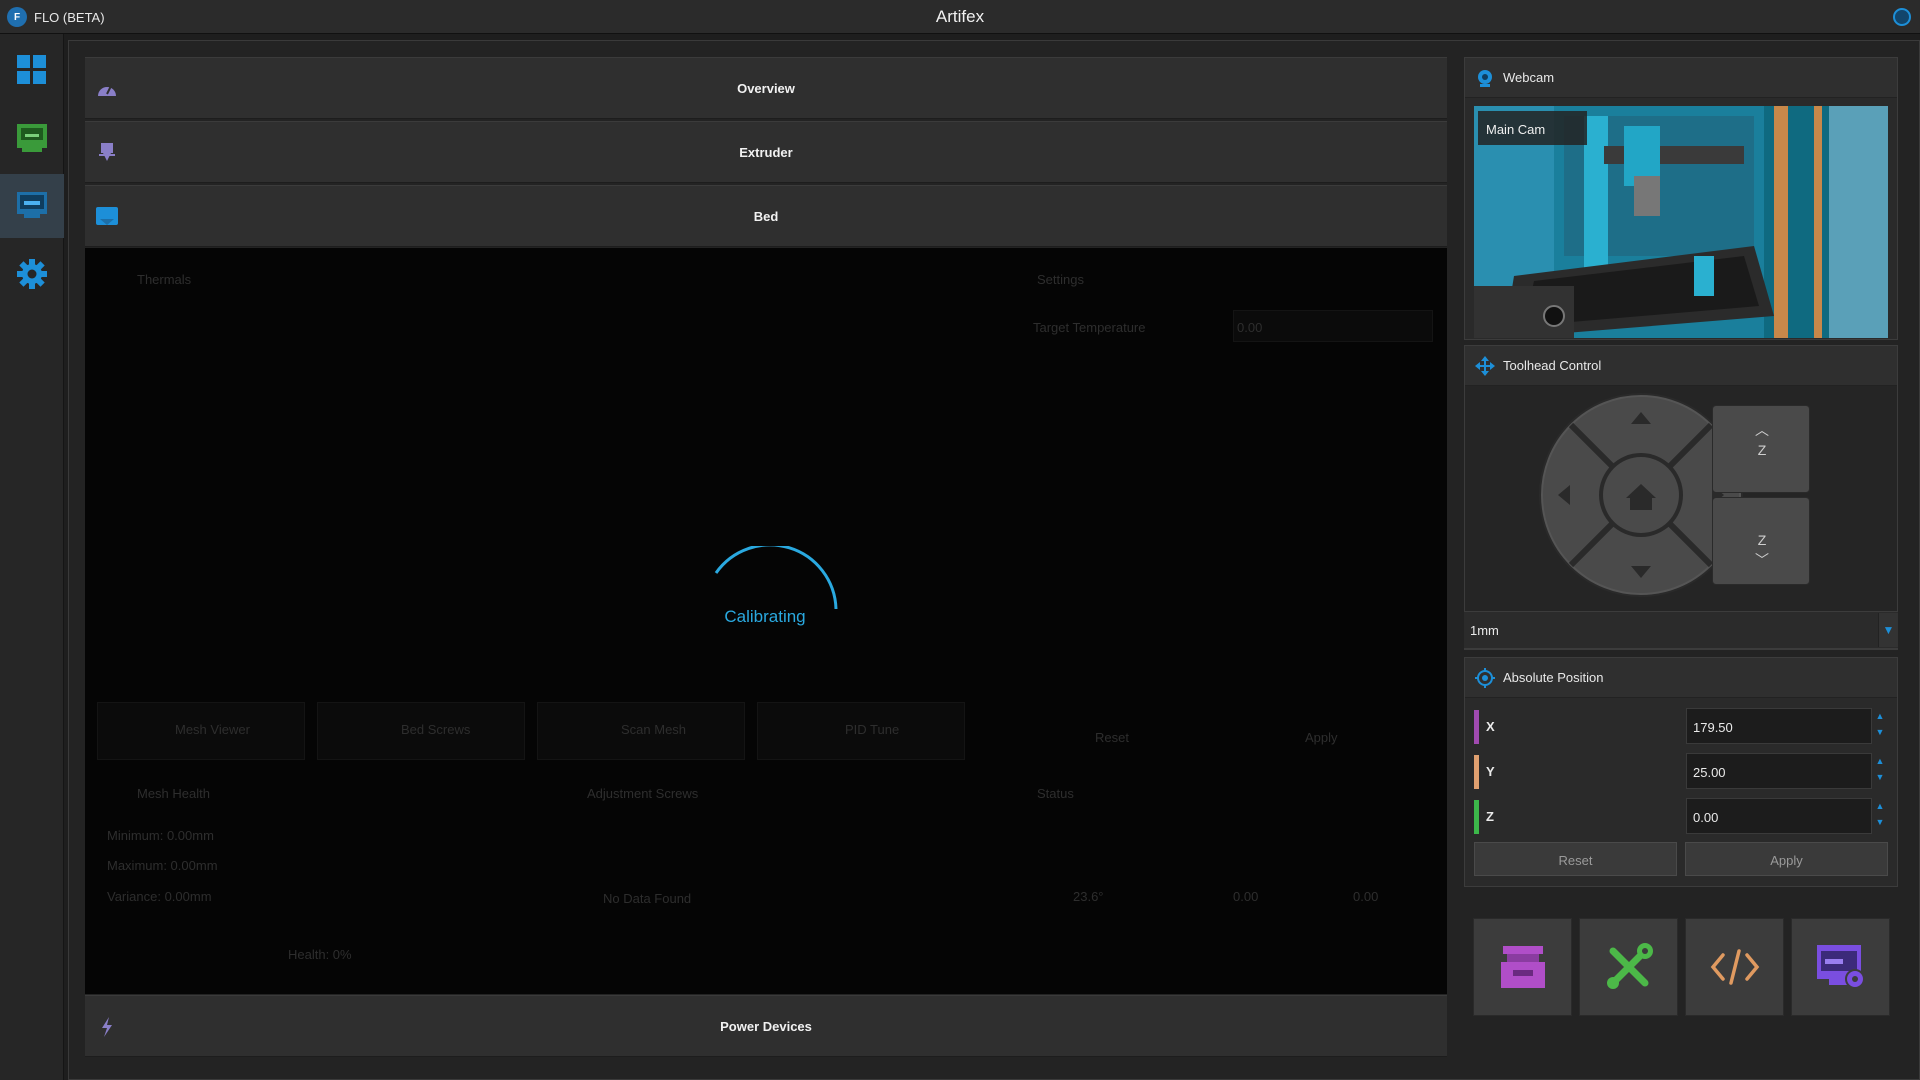 This screenshot has width=1920, height=1080. Describe the element at coordinates (1490, 816) in the screenshot. I see `axis-label-z: Z` at that location.